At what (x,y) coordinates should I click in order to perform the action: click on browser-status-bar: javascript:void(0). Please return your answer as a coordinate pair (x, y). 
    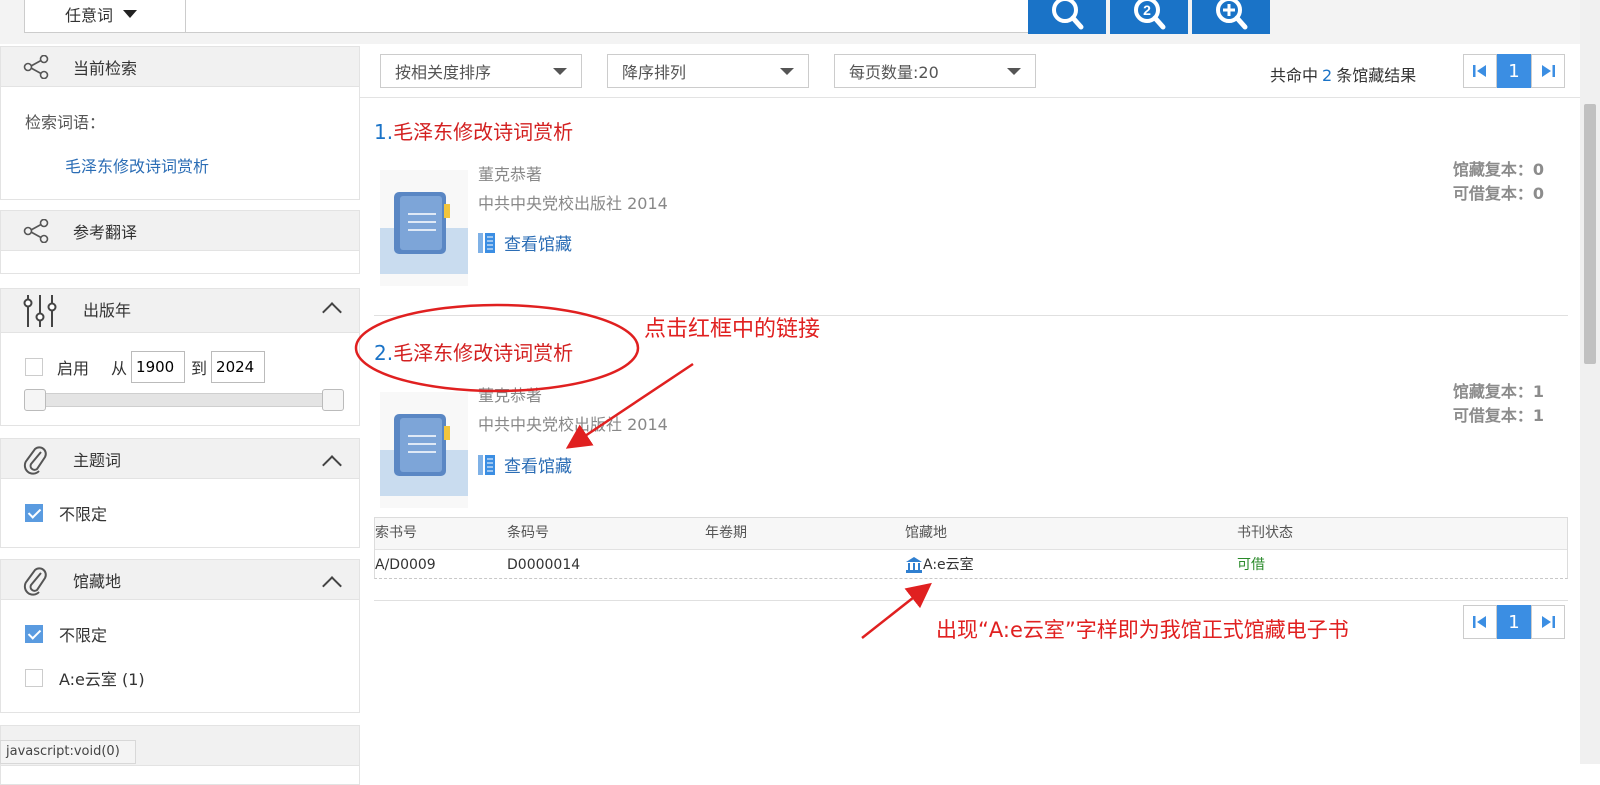
    Looking at the image, I should click on (68, 752).